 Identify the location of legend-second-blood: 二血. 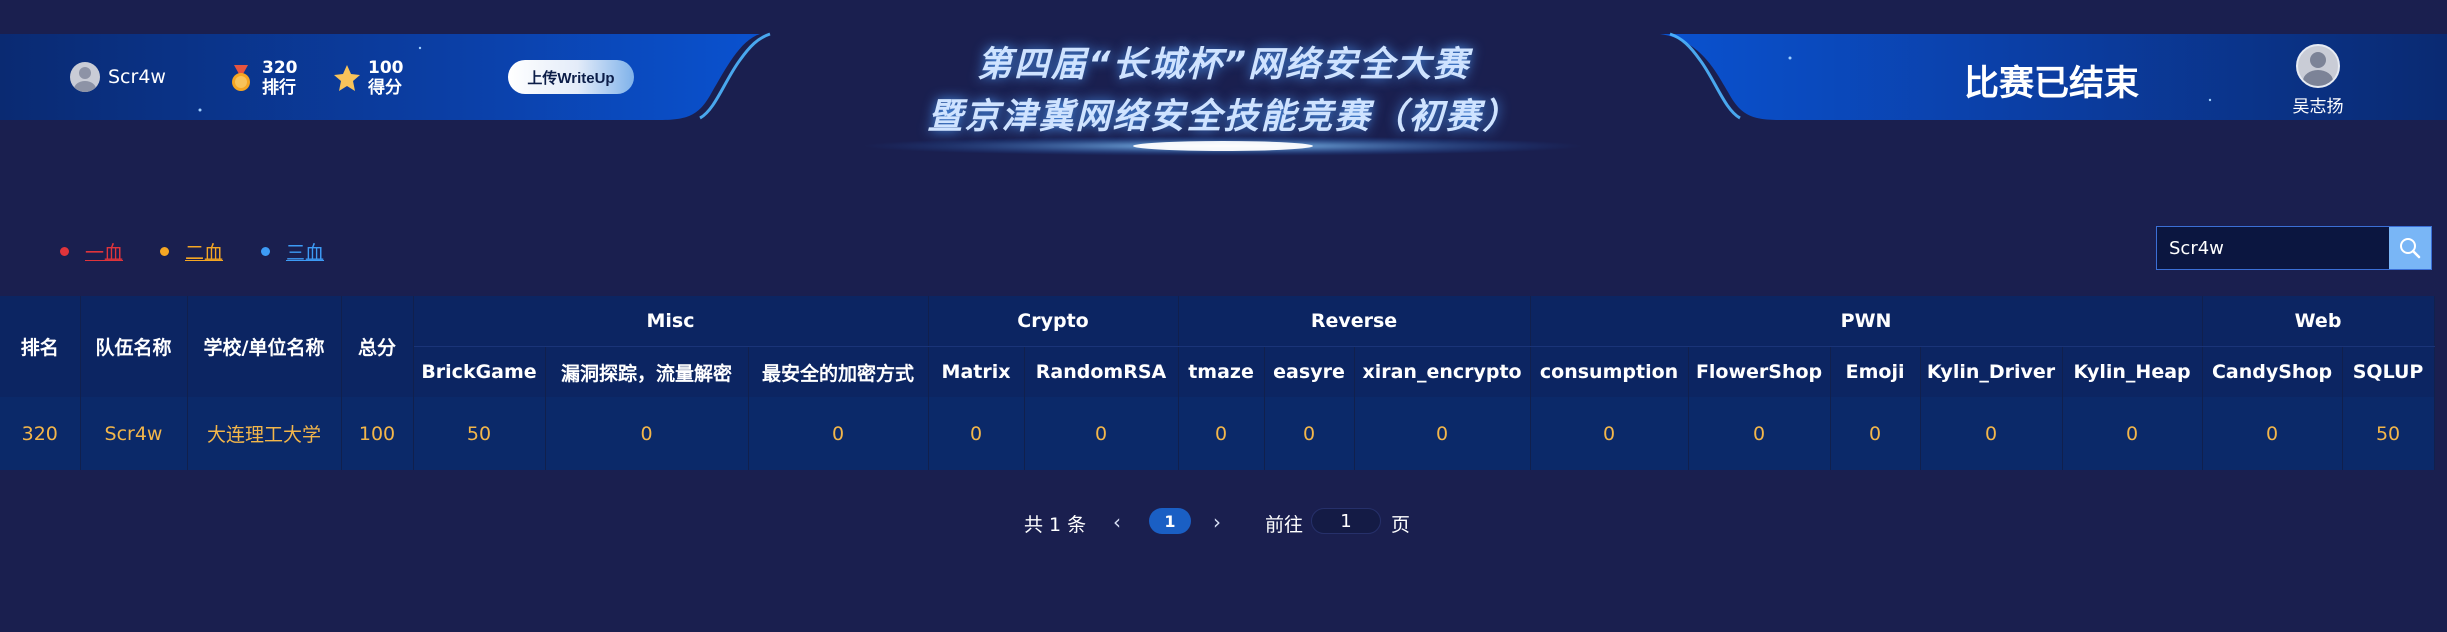
(191, 251).